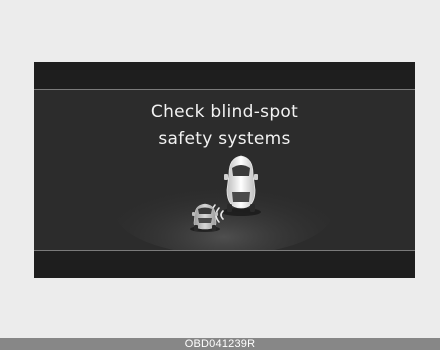  Describe the element at coordinates (224, 75) in the screenshot. I see `display-top-strip` at that location.